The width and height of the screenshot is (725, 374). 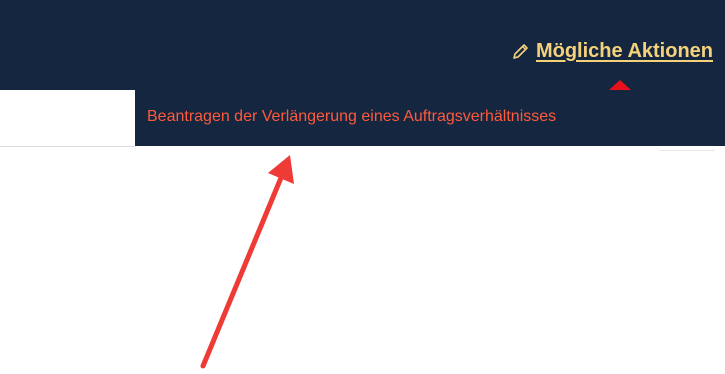 I want to click on possible-actions-menu-button: Mögliche Aktionen, so click(x=611, y=51).